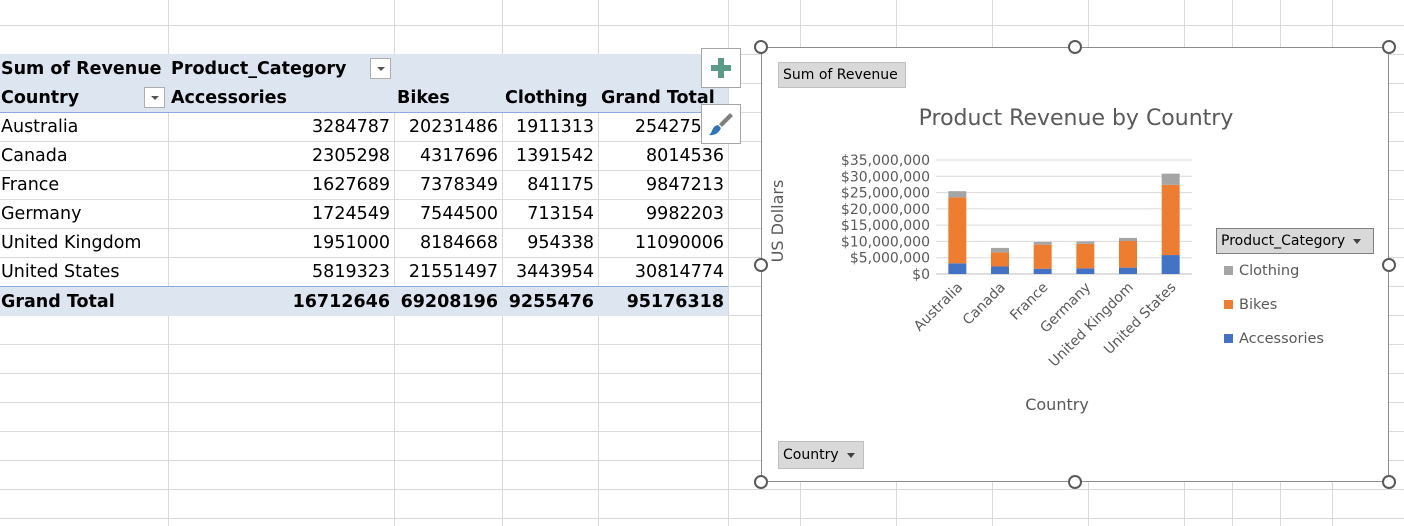 The width and height of the screenshot is (1404, 526). I want to click on pivot-value-cell: 1951000, so click(282, 242).